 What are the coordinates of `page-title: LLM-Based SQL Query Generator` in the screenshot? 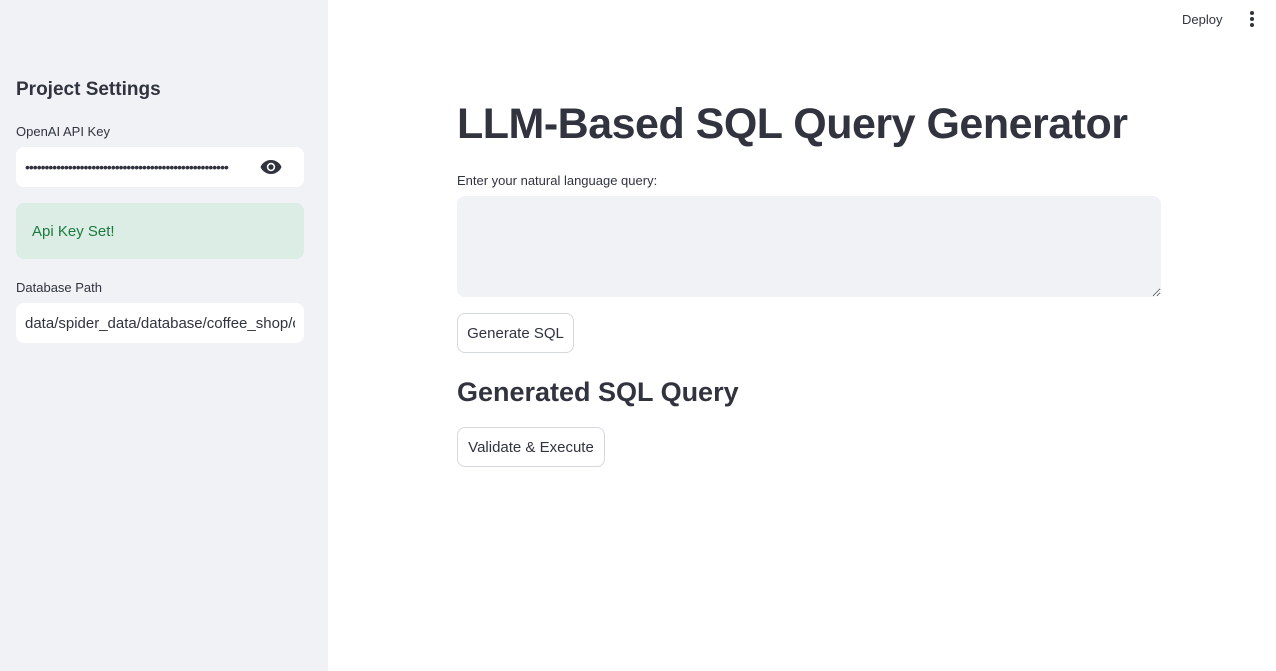 It's located at (792, 124).